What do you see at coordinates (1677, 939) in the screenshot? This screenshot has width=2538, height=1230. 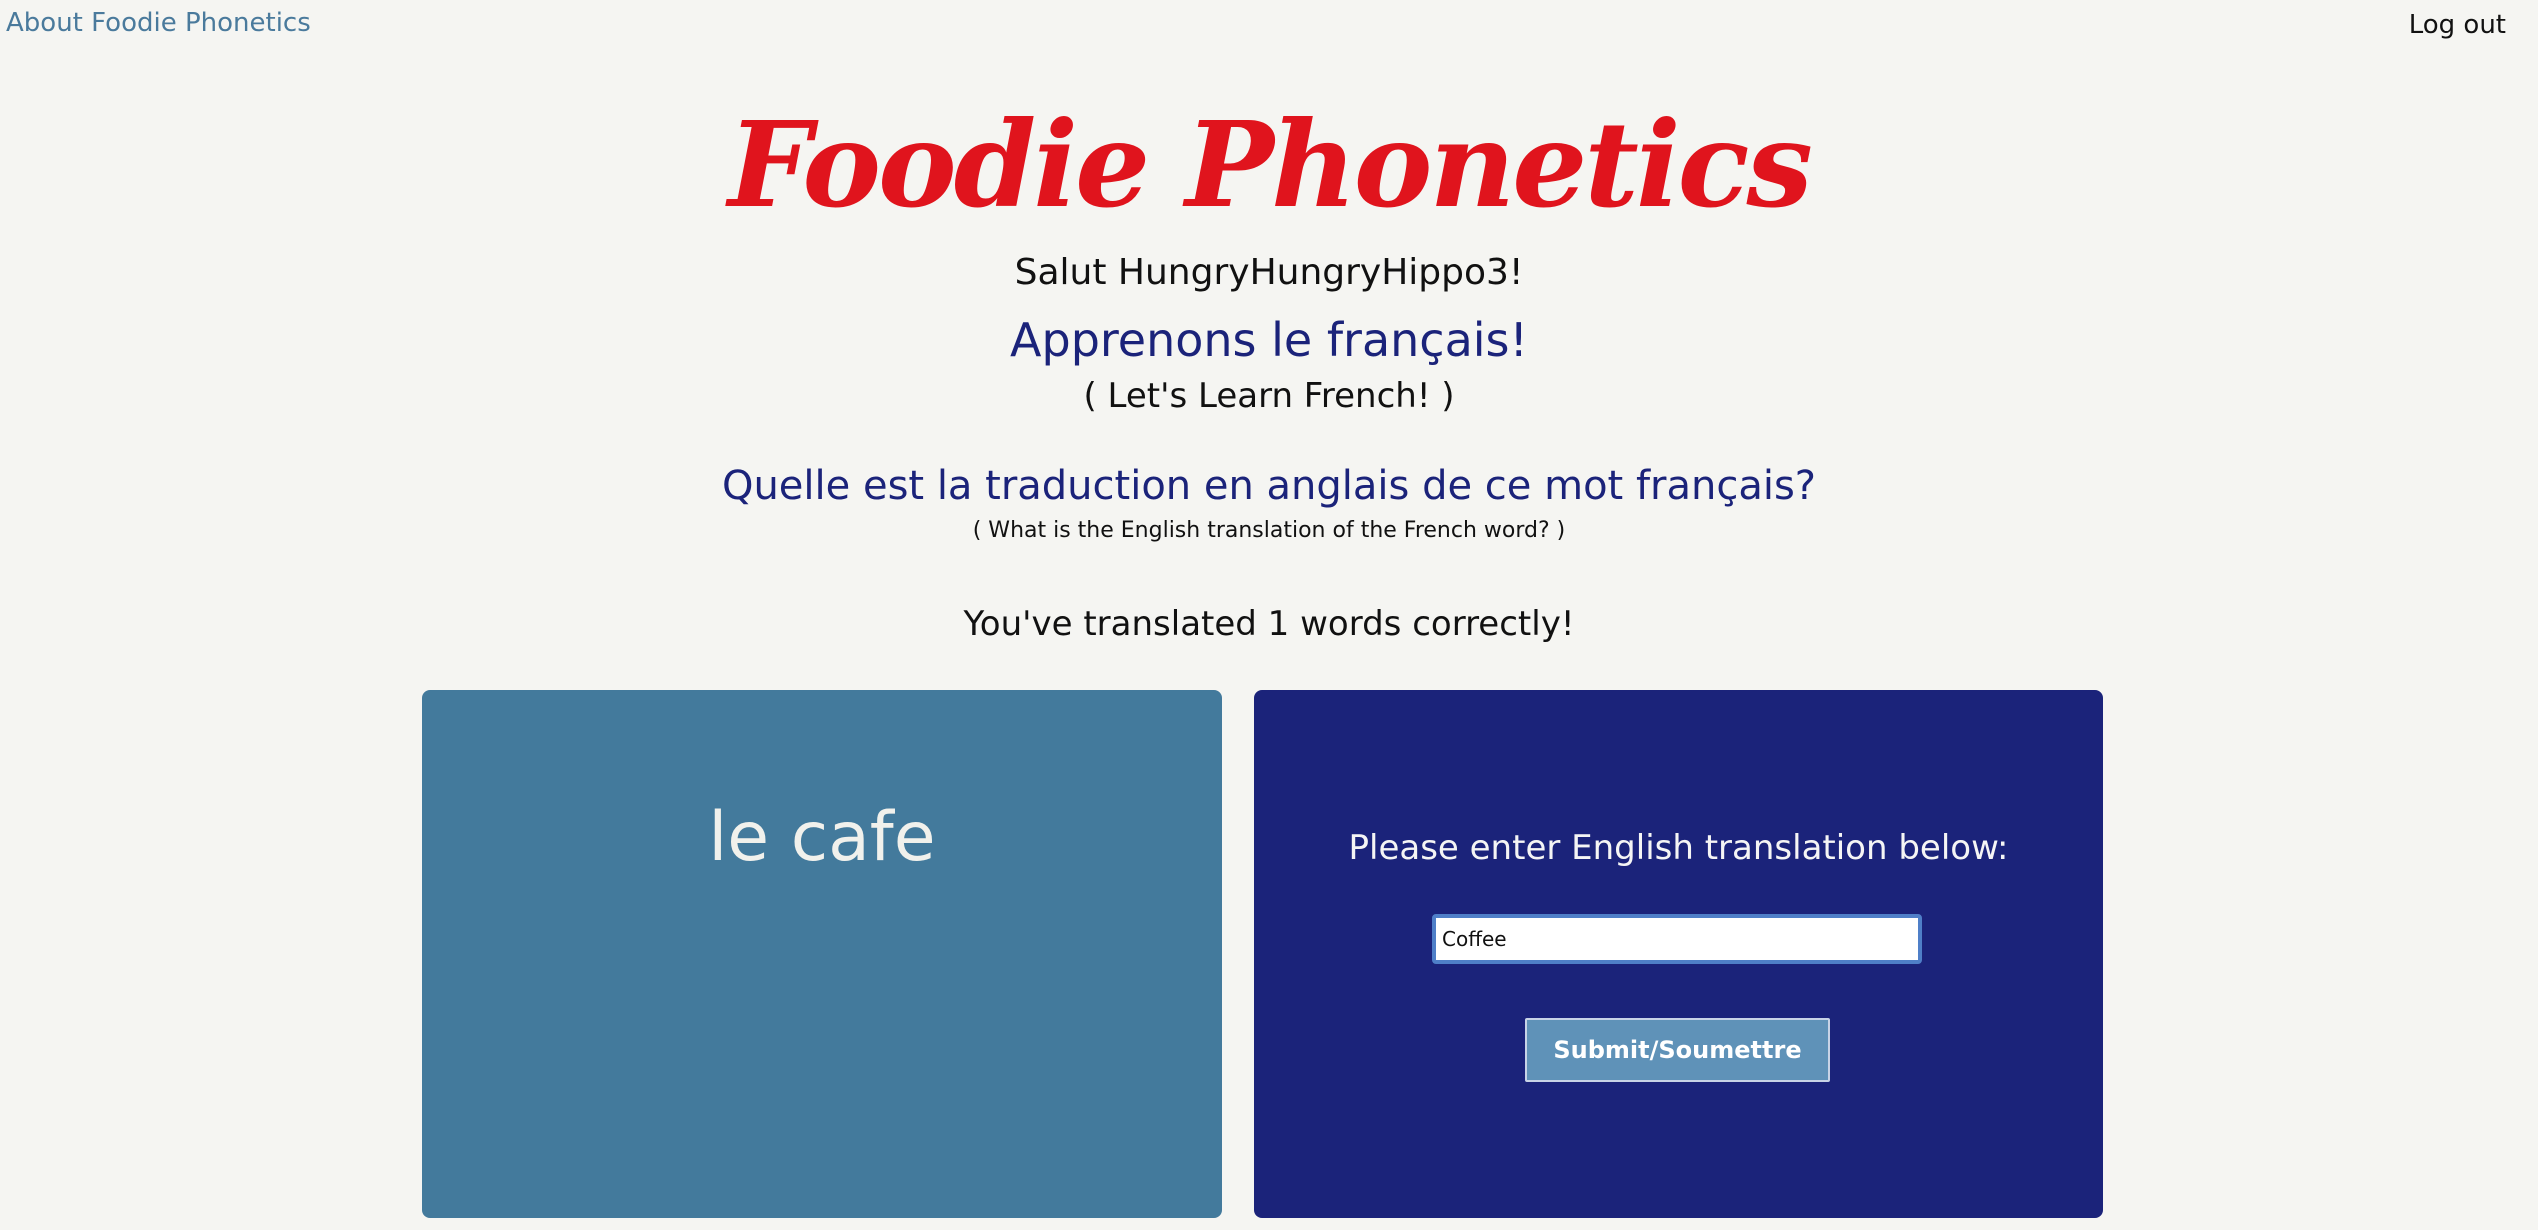 I see `translation-input` at bounding box center [1677, 939].